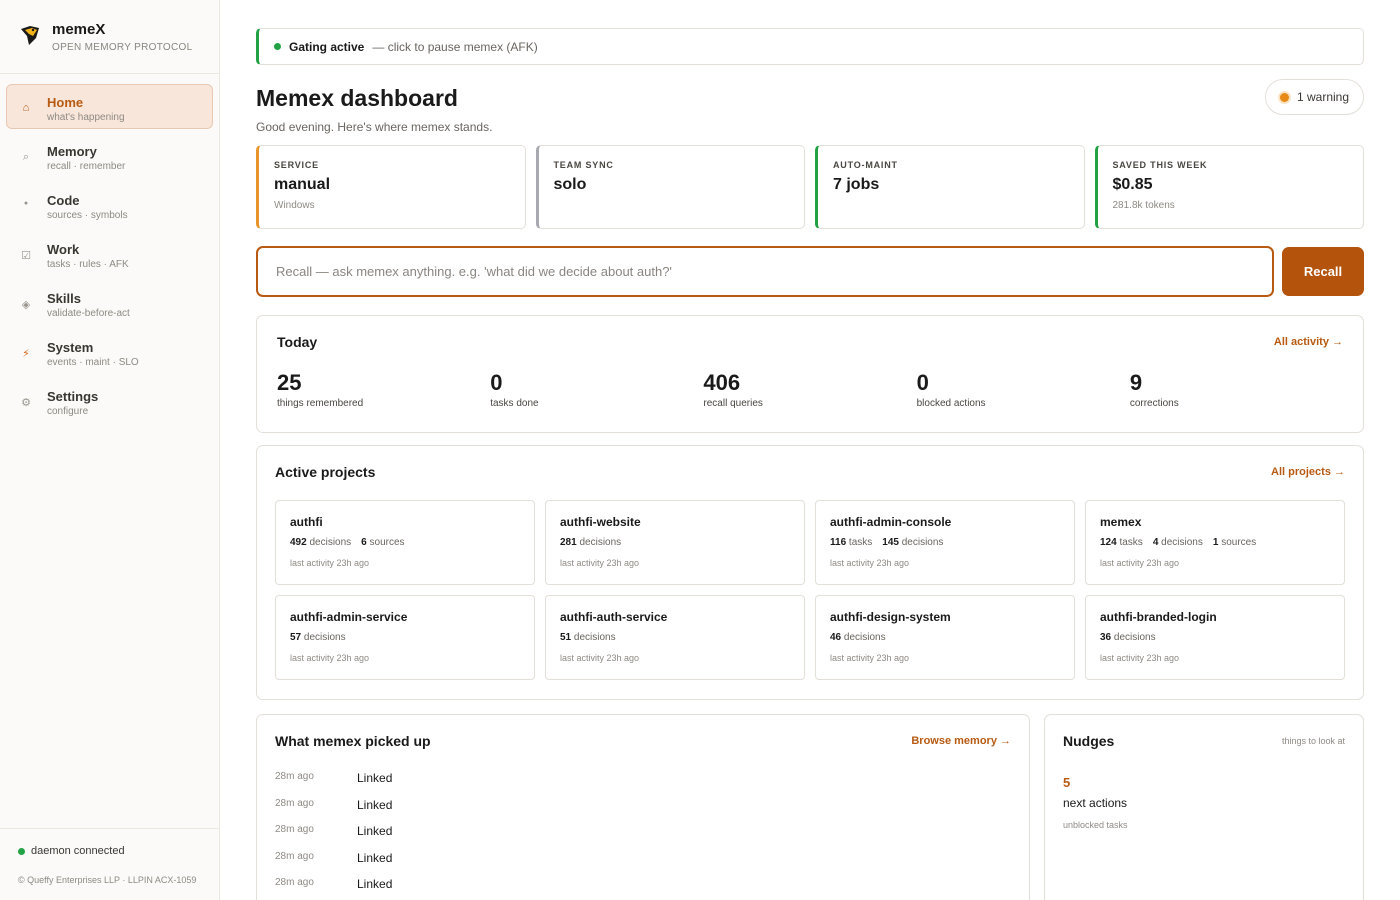 This screenshot has width=1400, height=900. I want to click on project-meta: 281 decisions, so click(675, 542).